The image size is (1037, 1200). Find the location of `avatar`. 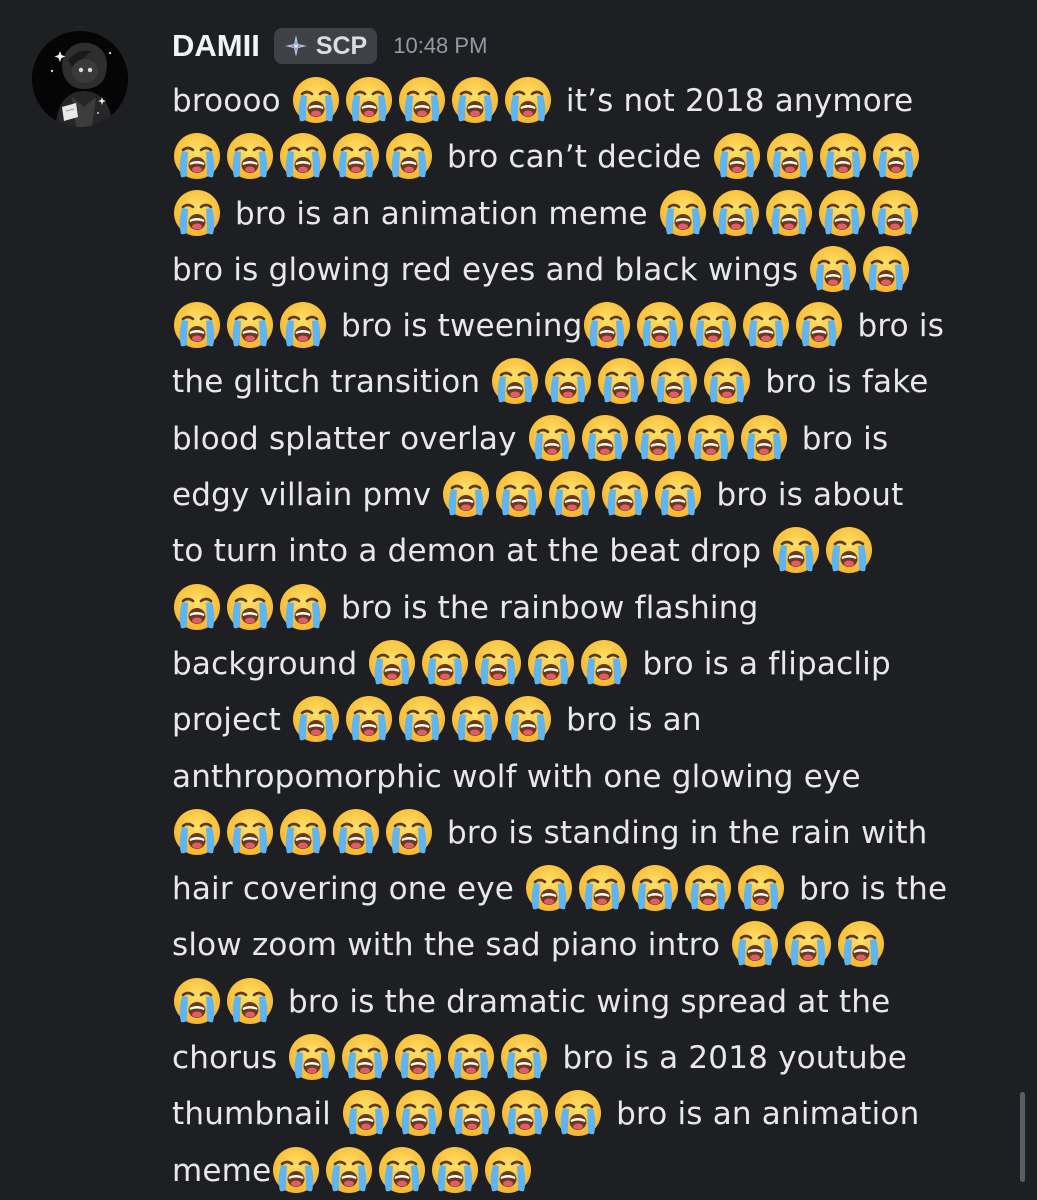

avatar is located at coordinates (80, 79).